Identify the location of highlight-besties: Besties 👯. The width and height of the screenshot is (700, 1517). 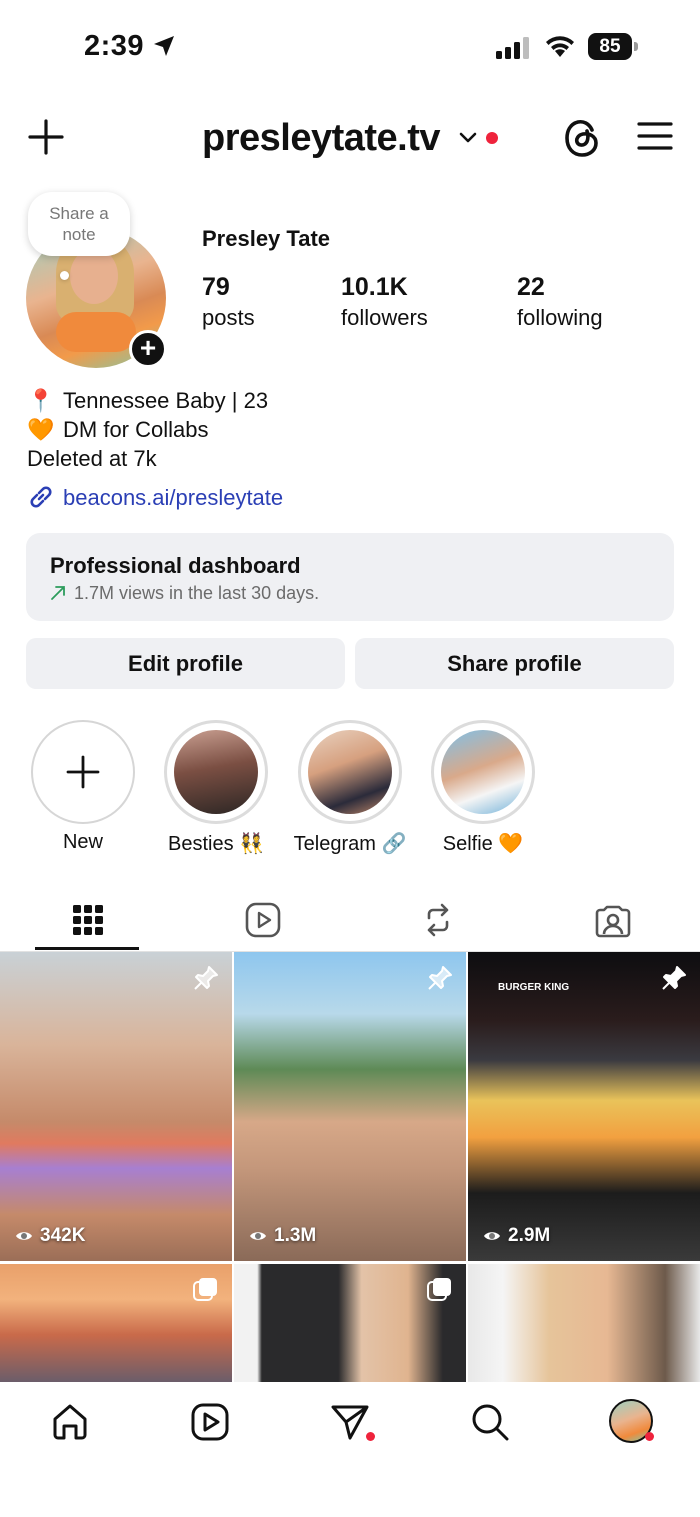
(216, 787).